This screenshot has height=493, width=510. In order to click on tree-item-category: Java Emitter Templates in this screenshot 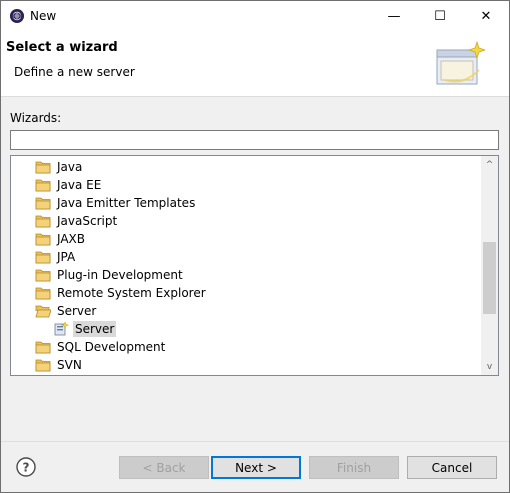, I will do `click(116, 203)`.